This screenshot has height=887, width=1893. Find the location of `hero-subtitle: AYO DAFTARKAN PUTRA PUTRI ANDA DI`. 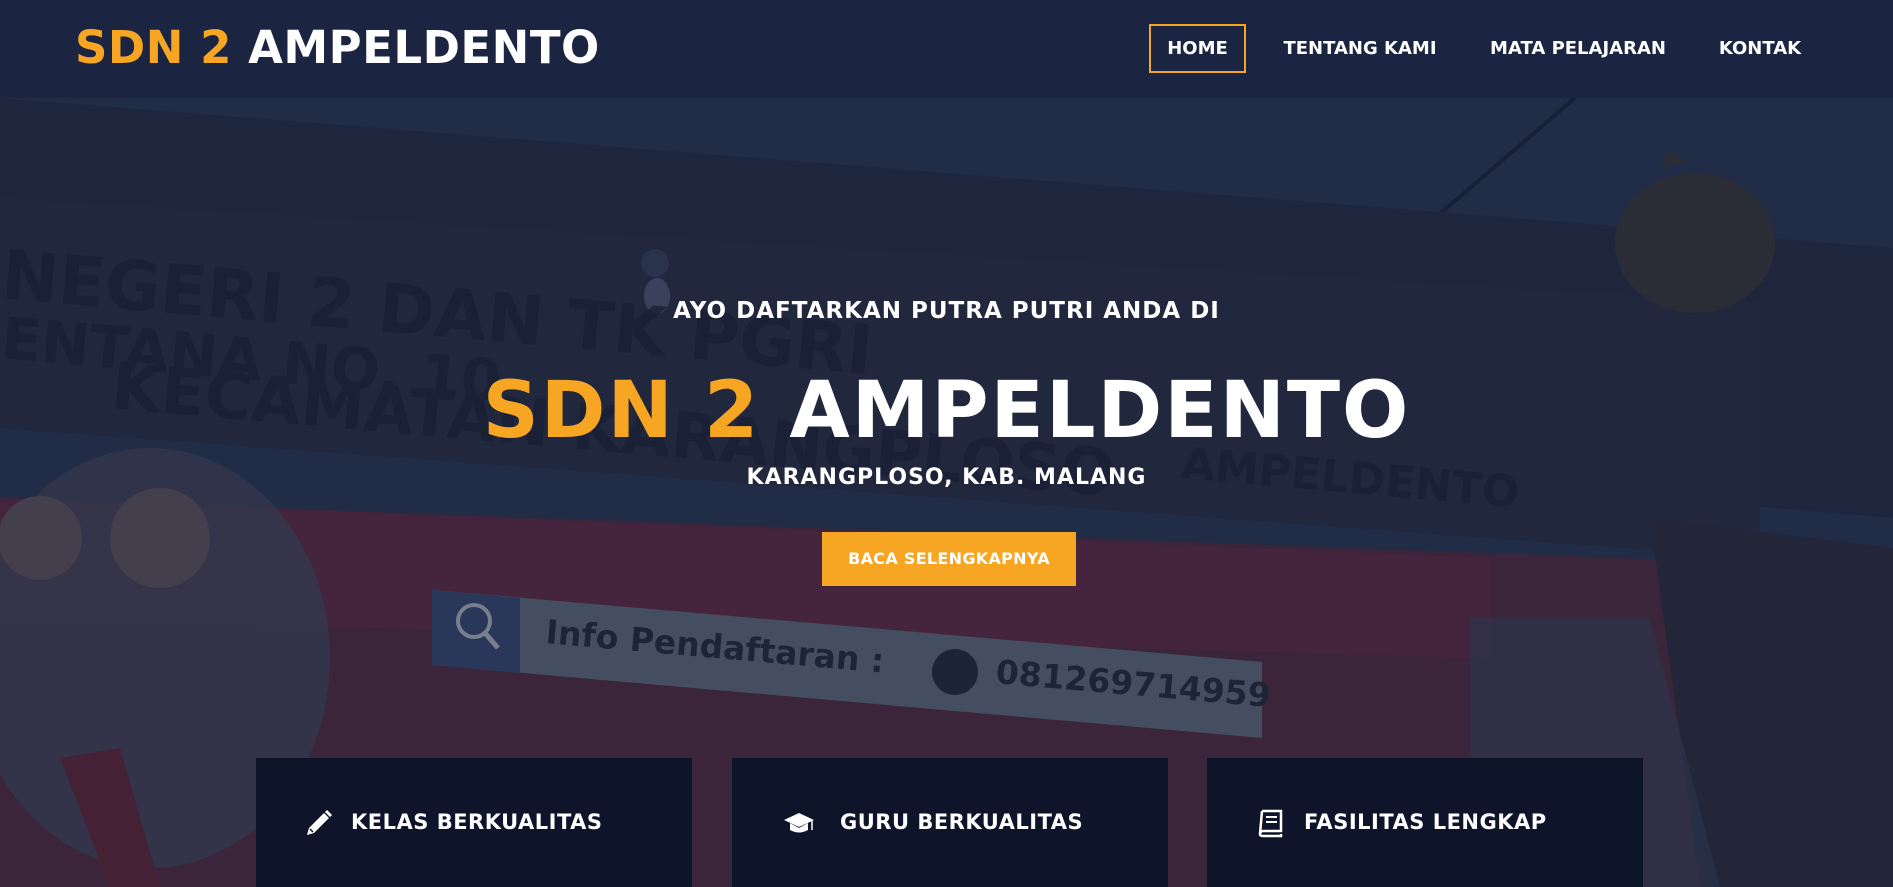

hero-subtitle: AYO DAFTARKAN PUTRA PUTRI ANDA DI is located at coordinates (946, 311).